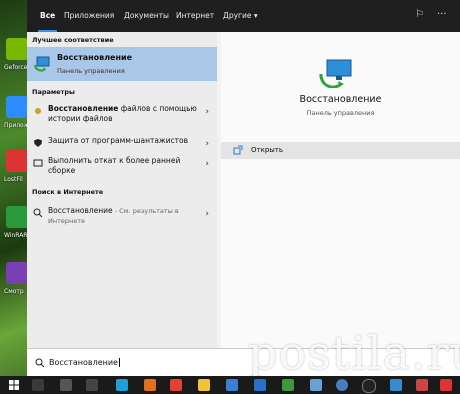 This screenshot has height=394, width=460. I want to click on taskbar, so click(230, 385).